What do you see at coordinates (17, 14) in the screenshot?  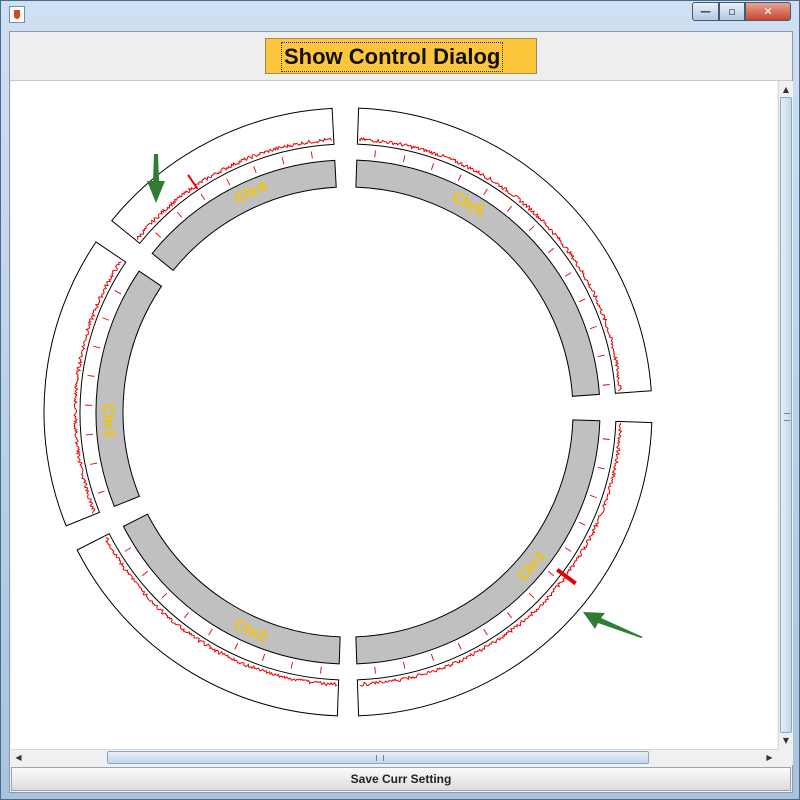 I see `java-cup-icon` at bounding box center [17, 14].